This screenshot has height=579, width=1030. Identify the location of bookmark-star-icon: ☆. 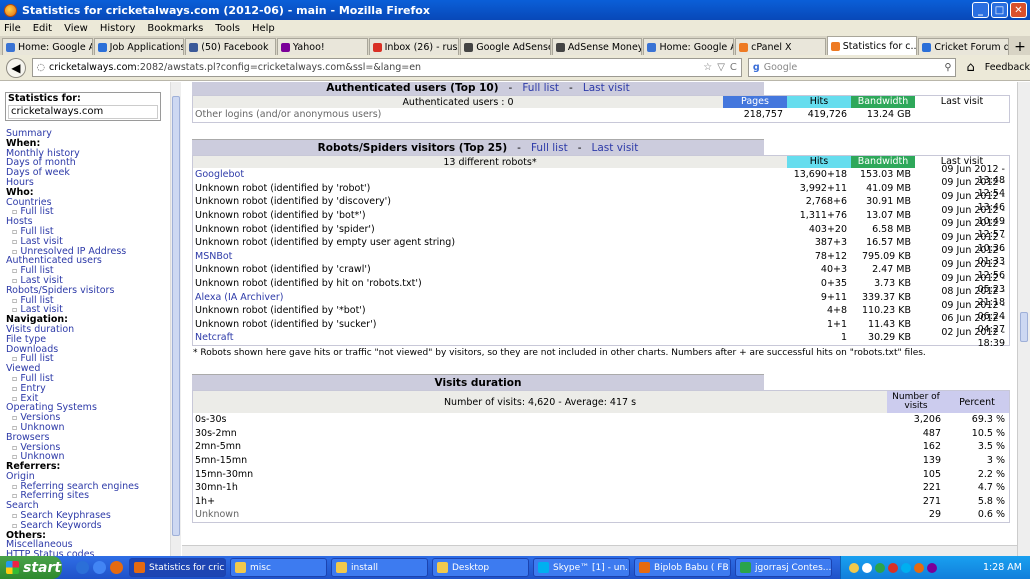
(707, 67).